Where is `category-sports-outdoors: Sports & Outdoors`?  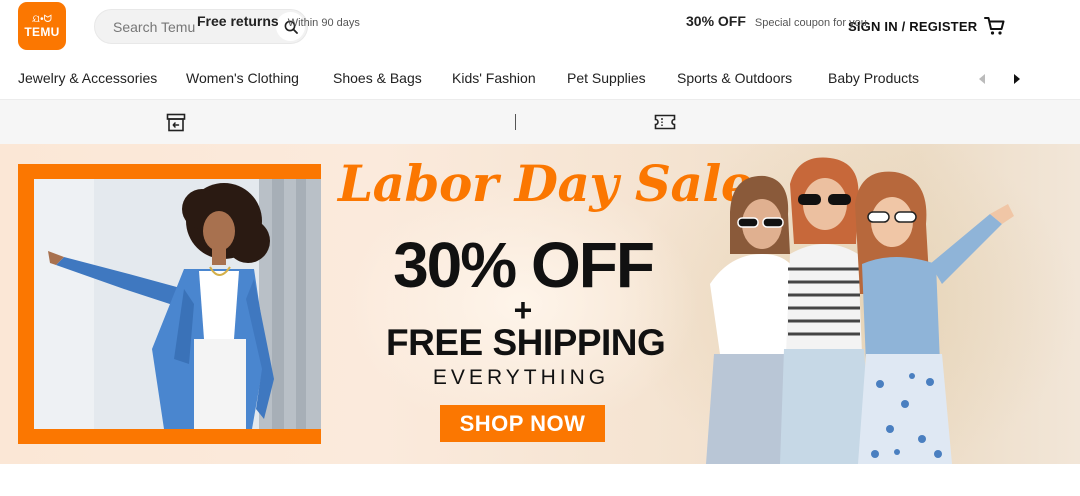
category-sports-outdoors: Sports & Outdoors is located at coordinates (734, 78).